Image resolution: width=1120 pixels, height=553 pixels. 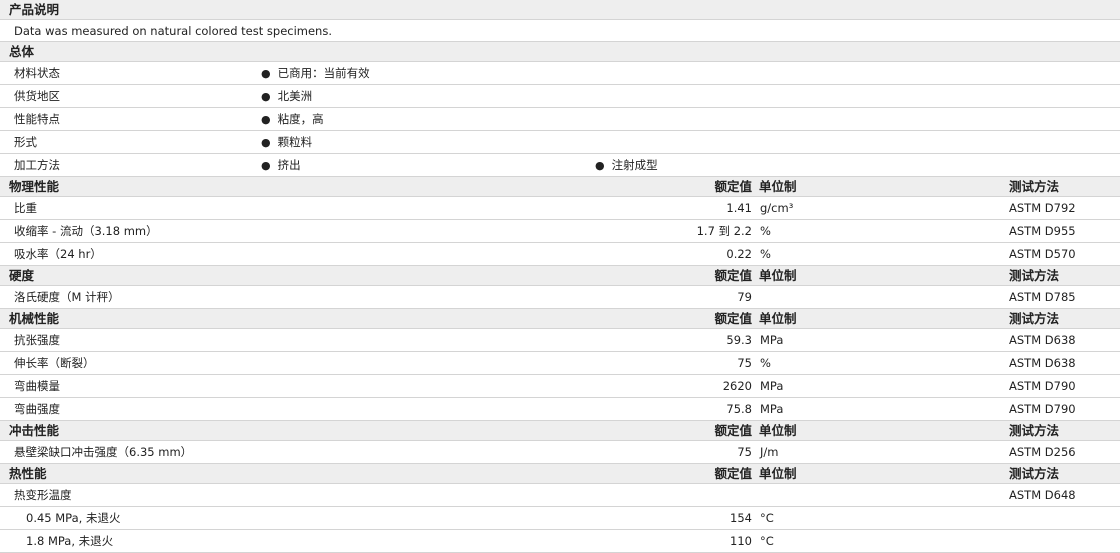 I want to click on property-label: 伸长率（断裂）, so click(x=54, y=363).